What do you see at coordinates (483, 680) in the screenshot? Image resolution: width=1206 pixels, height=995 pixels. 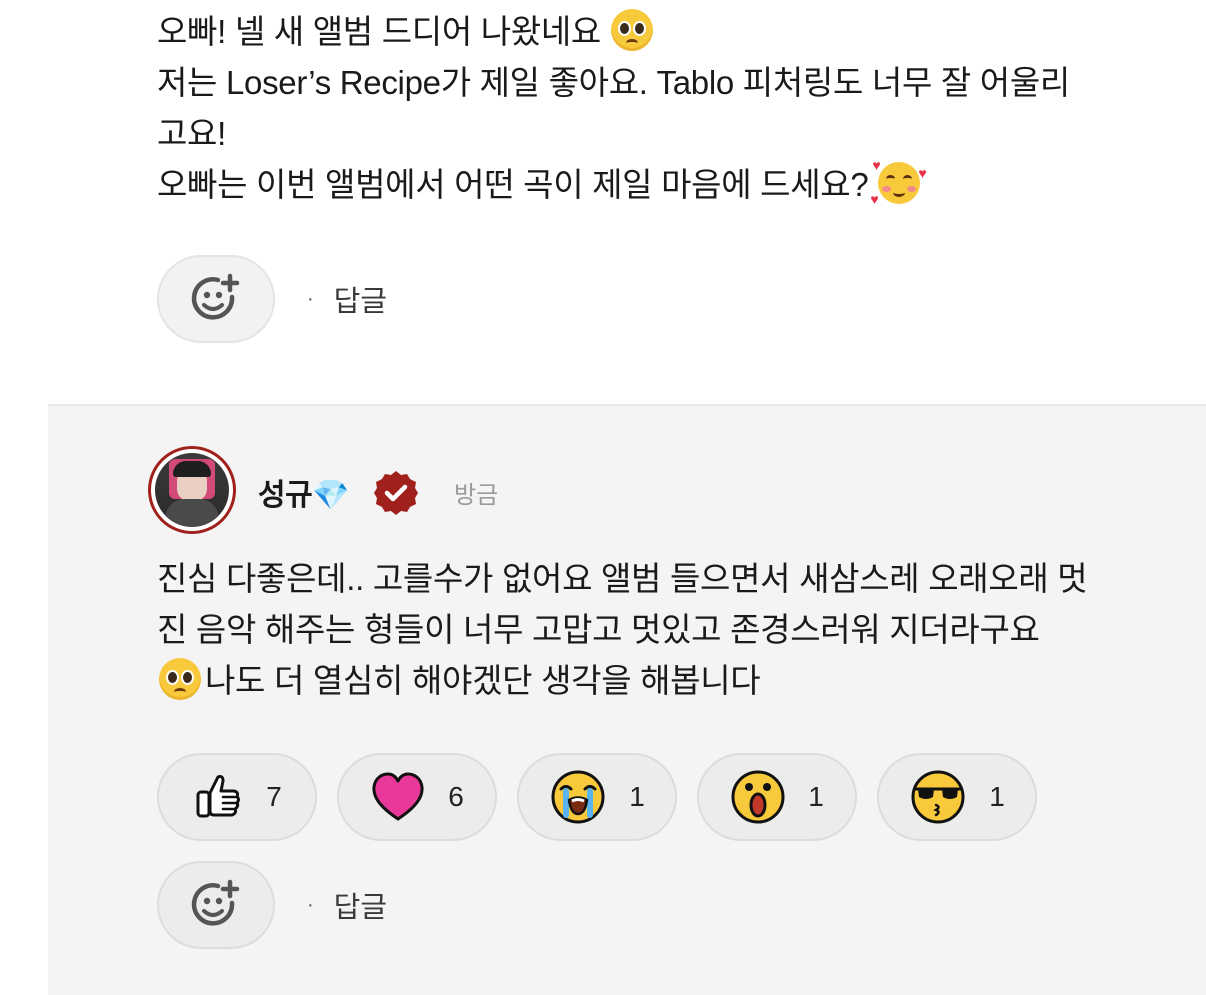 I see `reply-line-3: 나도 더 열심히 해야겠단 생각을 해봅니다` at bounding box center [483, 680].